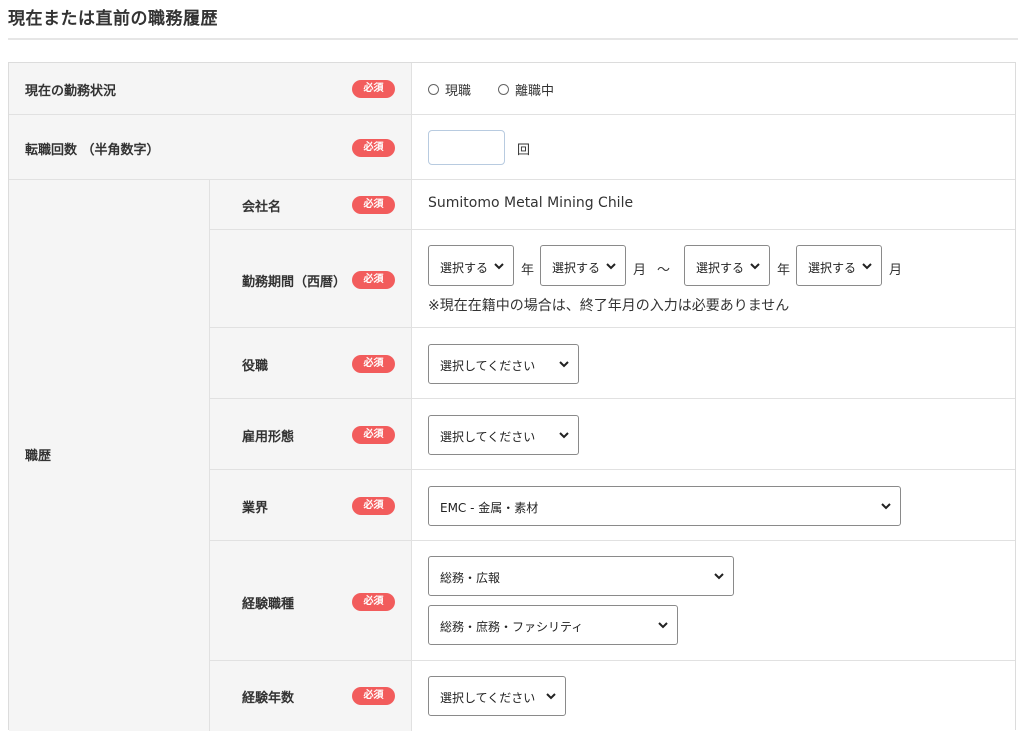 The height and width of the screenshot is (737, 1024). Describe the element at coordinates (210, 89) in the screenshot. I see `employment-status-label-cell: 現在の勤務状況 必須` at that location.